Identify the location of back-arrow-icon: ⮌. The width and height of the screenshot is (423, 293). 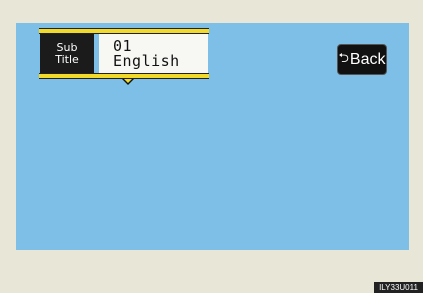
(343, 57).